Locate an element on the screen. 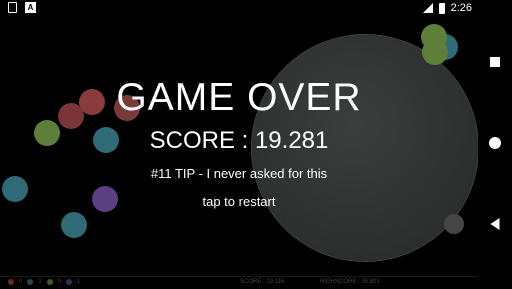  hud-highscore: HIGHSCORE : 35.803 is located at coordinates (350, 282).